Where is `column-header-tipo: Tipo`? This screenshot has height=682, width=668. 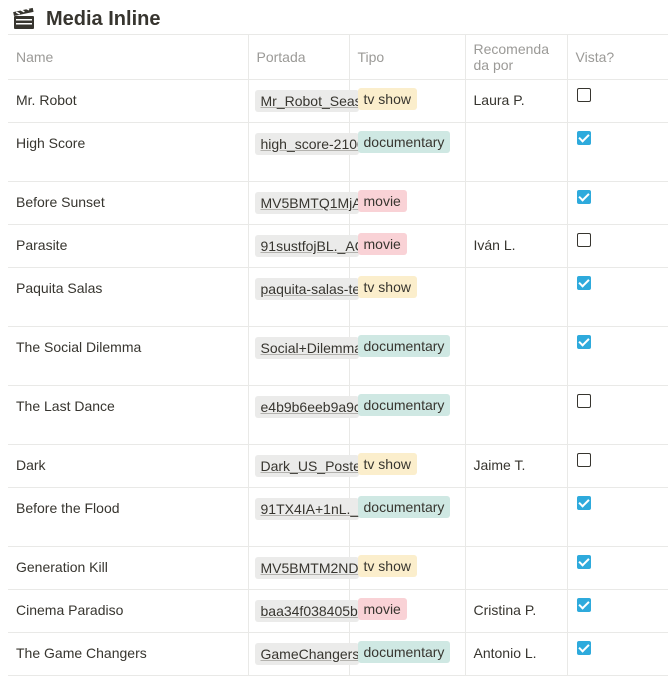 column-header-tipo: Tipo is located at coordinates (407, 57).